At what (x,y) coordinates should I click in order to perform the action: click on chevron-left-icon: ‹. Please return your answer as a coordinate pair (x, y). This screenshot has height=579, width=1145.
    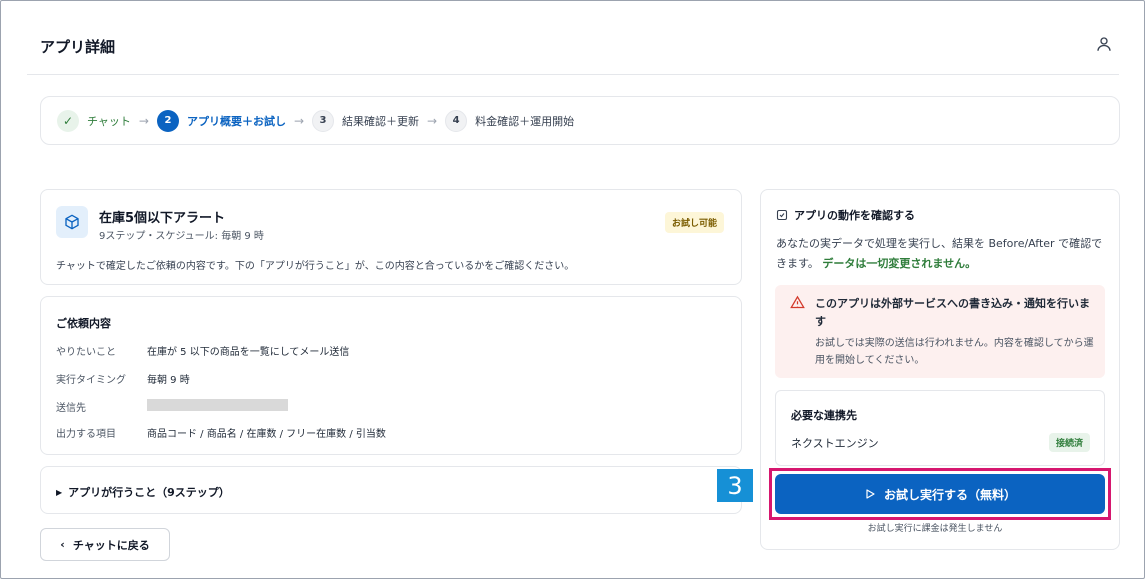
    Looking at the image, I should click on (62, 544).